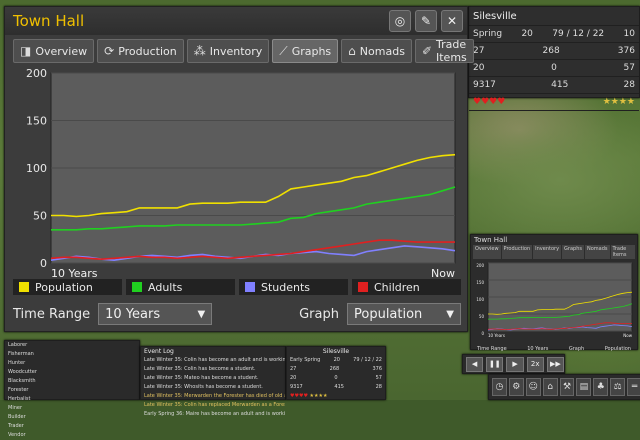 This screenshot has height=440, width=640. Describe the element at coordinates (228, 51) in the screenshot. I see `tab-inventory: ⁂ Inventory` at that location.